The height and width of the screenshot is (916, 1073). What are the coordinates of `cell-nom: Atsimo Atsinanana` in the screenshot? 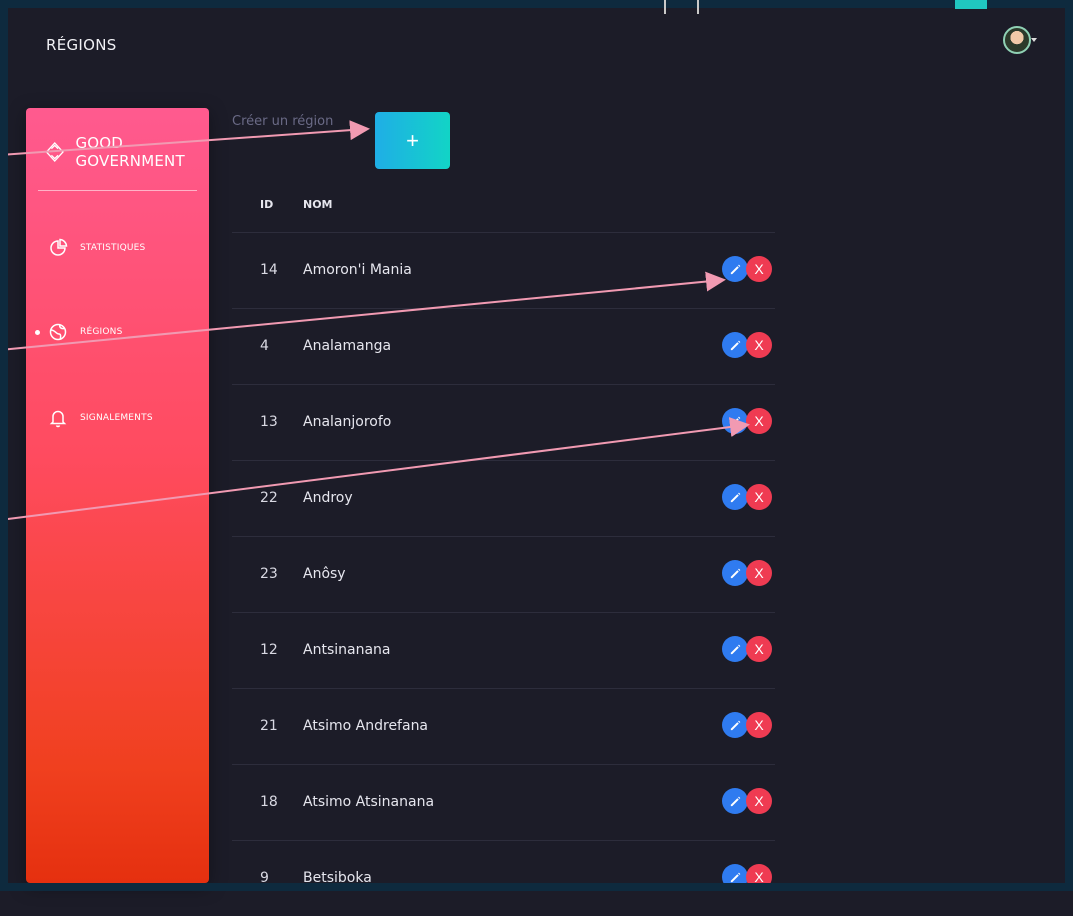 It's located at (369, 802).